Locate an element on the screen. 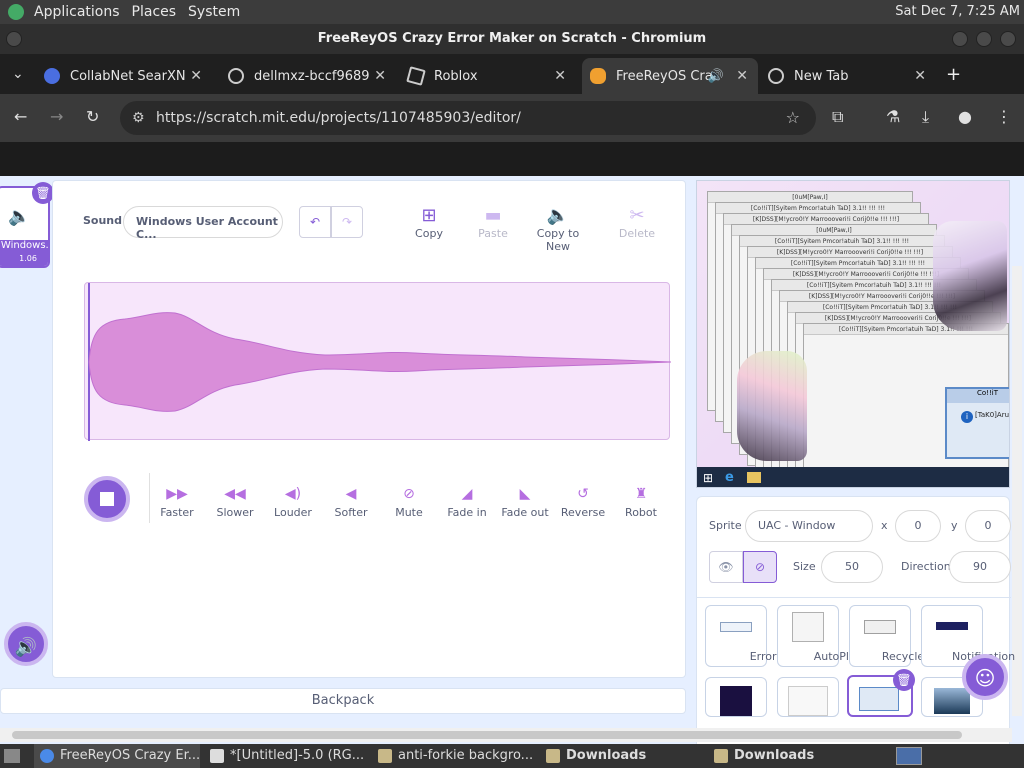 The height and width of the screenshot is (768, 1024). paste-icon: ▬ is located at coordinates (493, 215).